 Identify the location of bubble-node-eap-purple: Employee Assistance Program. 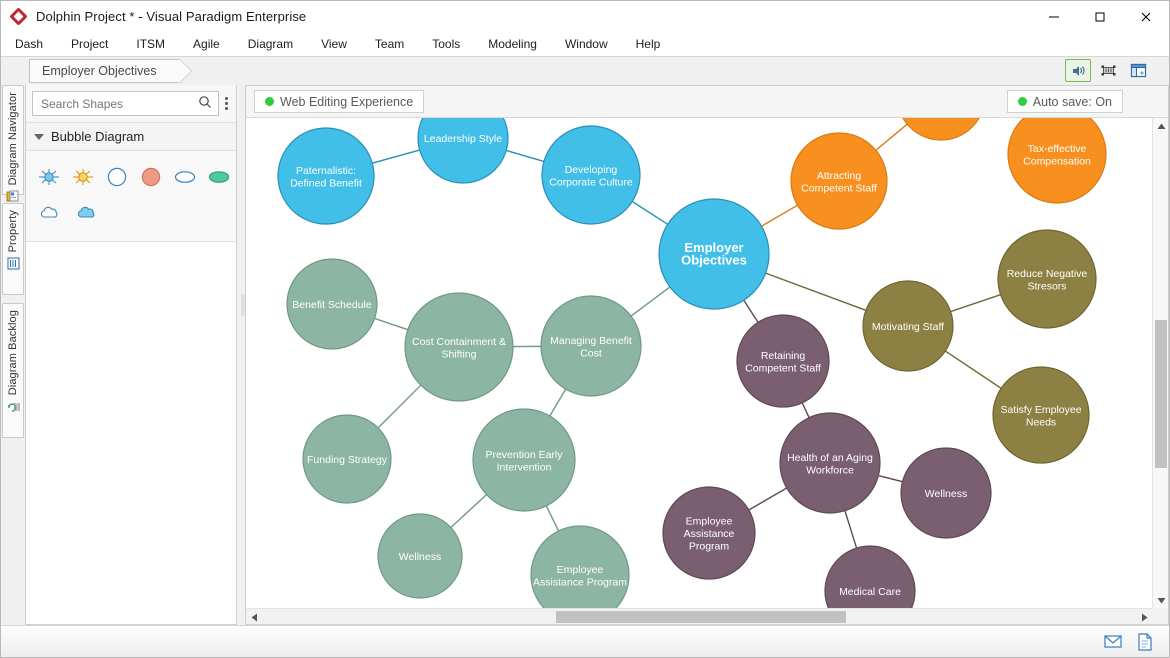
(709, 533).